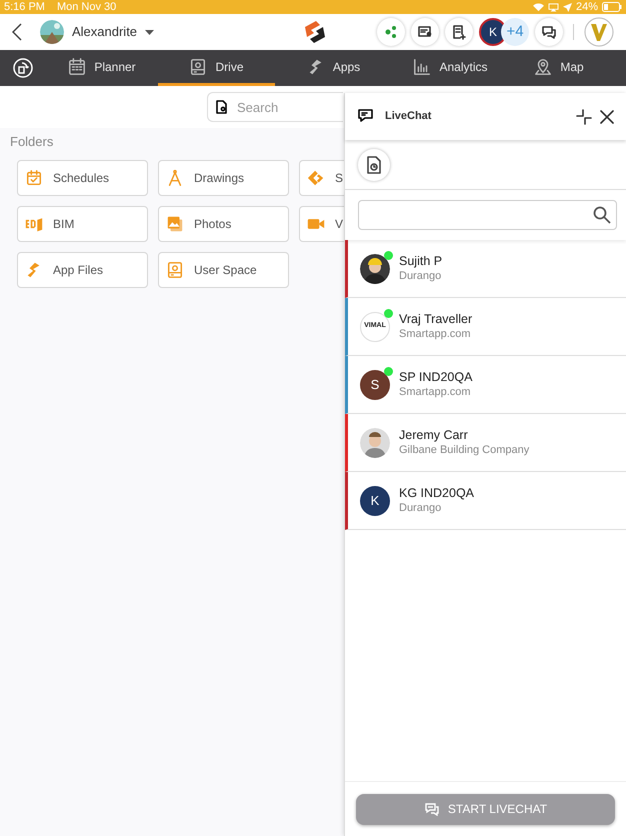  I want to click on folder-button: Schedules, so click(82, 178).